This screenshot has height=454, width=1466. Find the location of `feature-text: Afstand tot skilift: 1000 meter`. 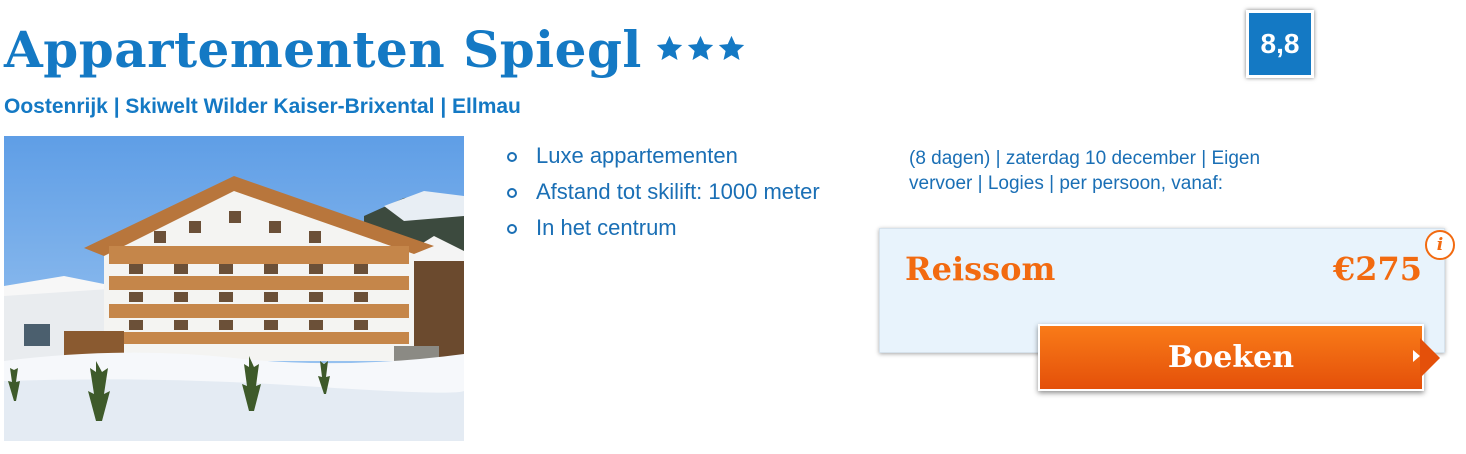

feature-text: Afstand tot skilift: 1000 meter is located at coordinates (678, 191).